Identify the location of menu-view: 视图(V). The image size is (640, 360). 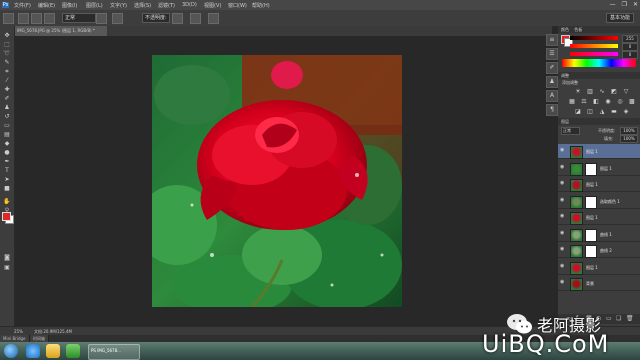
(212, 5).